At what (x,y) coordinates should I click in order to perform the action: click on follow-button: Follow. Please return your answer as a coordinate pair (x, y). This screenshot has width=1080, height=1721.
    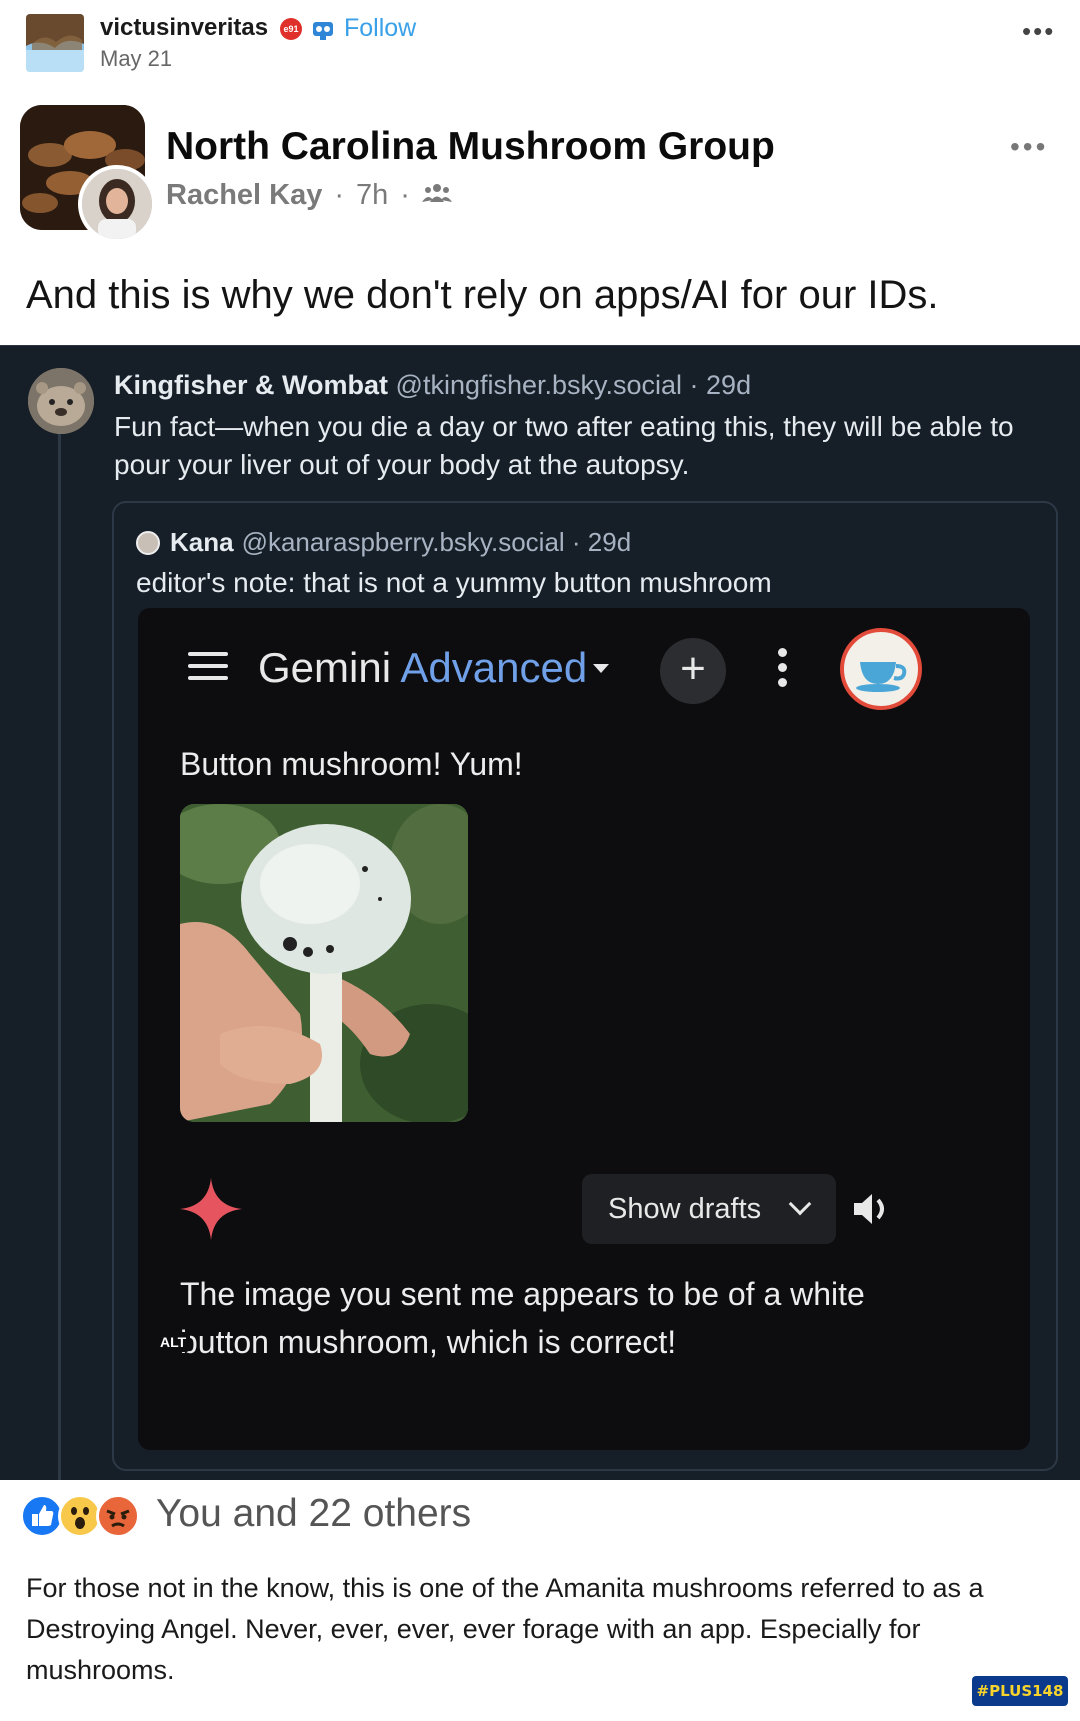
    Looking at the image, I should click on (380, 28).